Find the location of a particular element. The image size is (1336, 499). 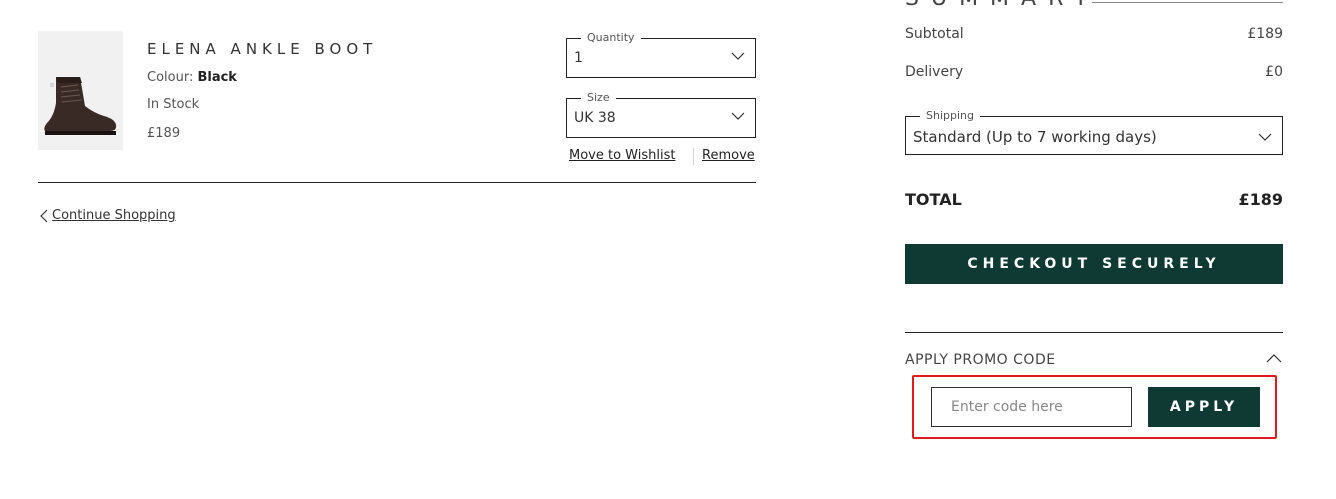

chevron-up-icon is located at coordinates (1274, 358).